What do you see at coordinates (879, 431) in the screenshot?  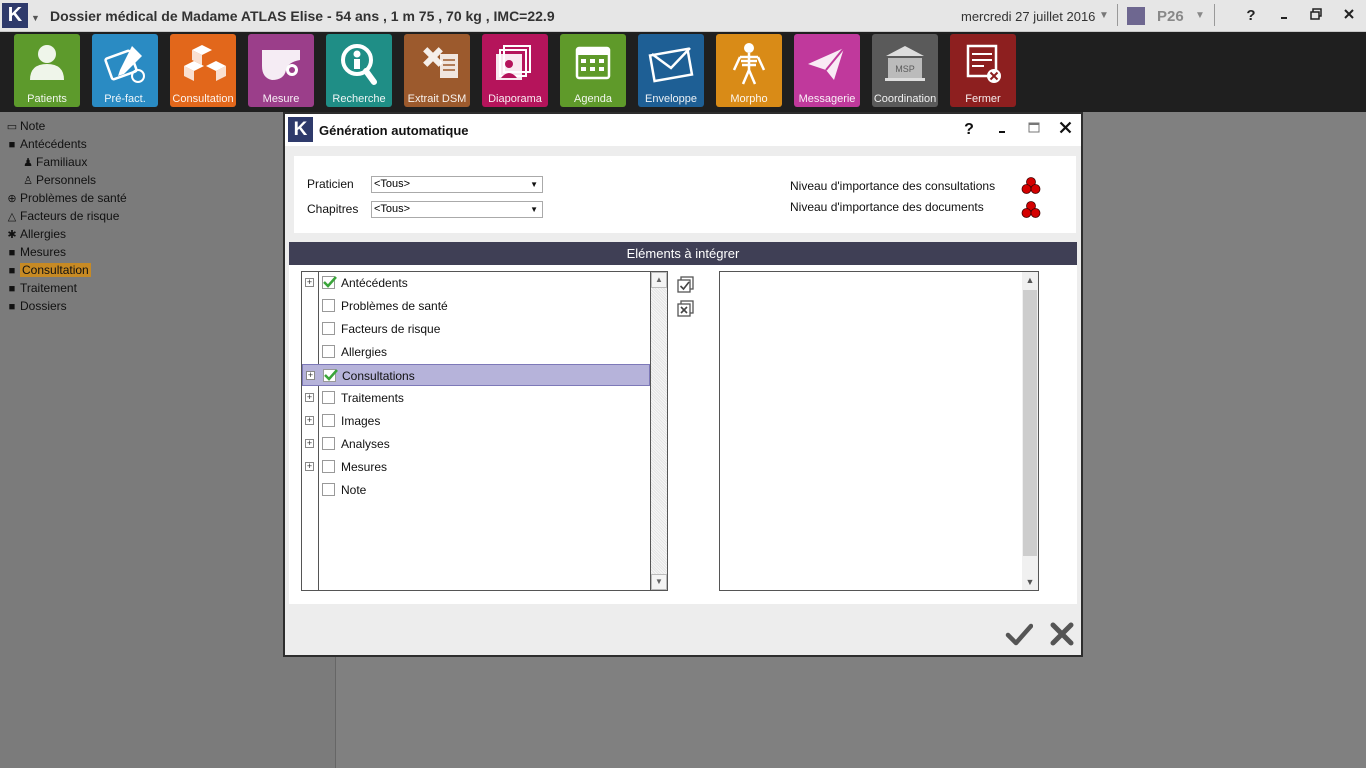 I see `preview-list: ▲ ▼` at bounding box center [879, 431].